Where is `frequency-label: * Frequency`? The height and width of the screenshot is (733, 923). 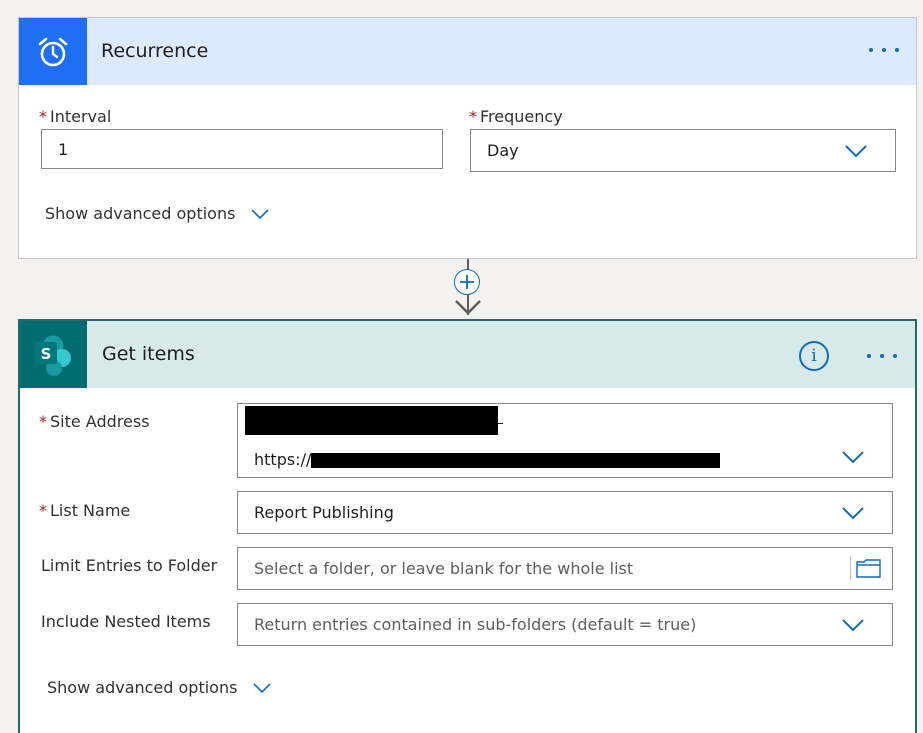 frequency-label: * Frequency is located at coordinates (516, 116).